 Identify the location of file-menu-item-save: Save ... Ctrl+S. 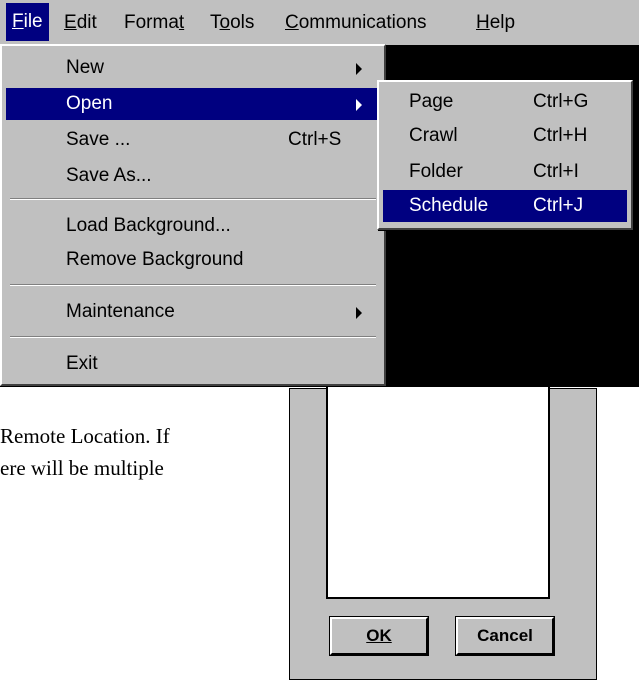
(193, 140).